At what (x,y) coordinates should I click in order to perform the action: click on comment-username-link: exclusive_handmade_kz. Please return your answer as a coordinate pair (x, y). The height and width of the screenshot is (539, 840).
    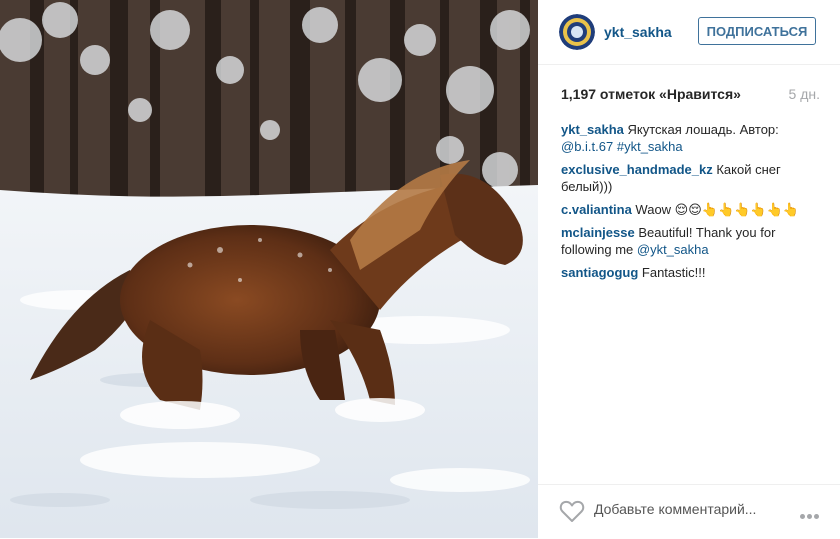
    Looking at the image, I should click on (637, 169).